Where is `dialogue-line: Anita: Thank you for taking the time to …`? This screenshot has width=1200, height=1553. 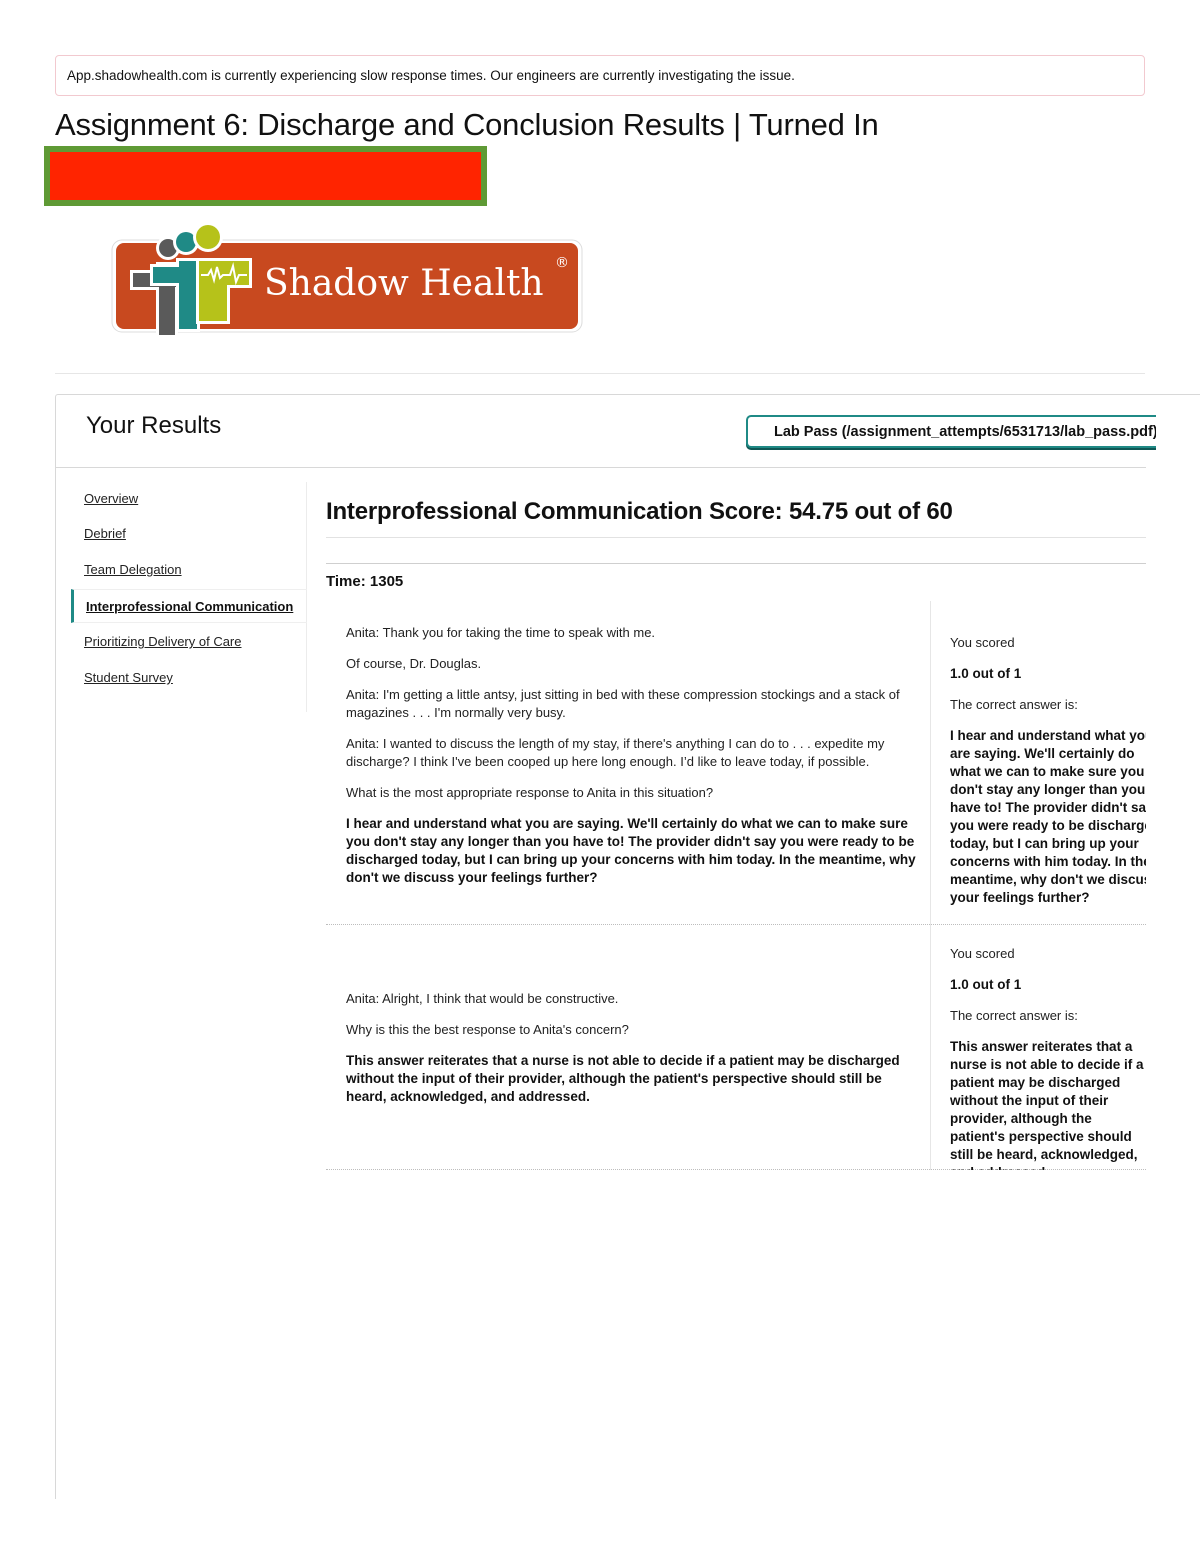 dialogue-line: Anita: Thank you for taking the time to … is located at coordinates (501, 632).